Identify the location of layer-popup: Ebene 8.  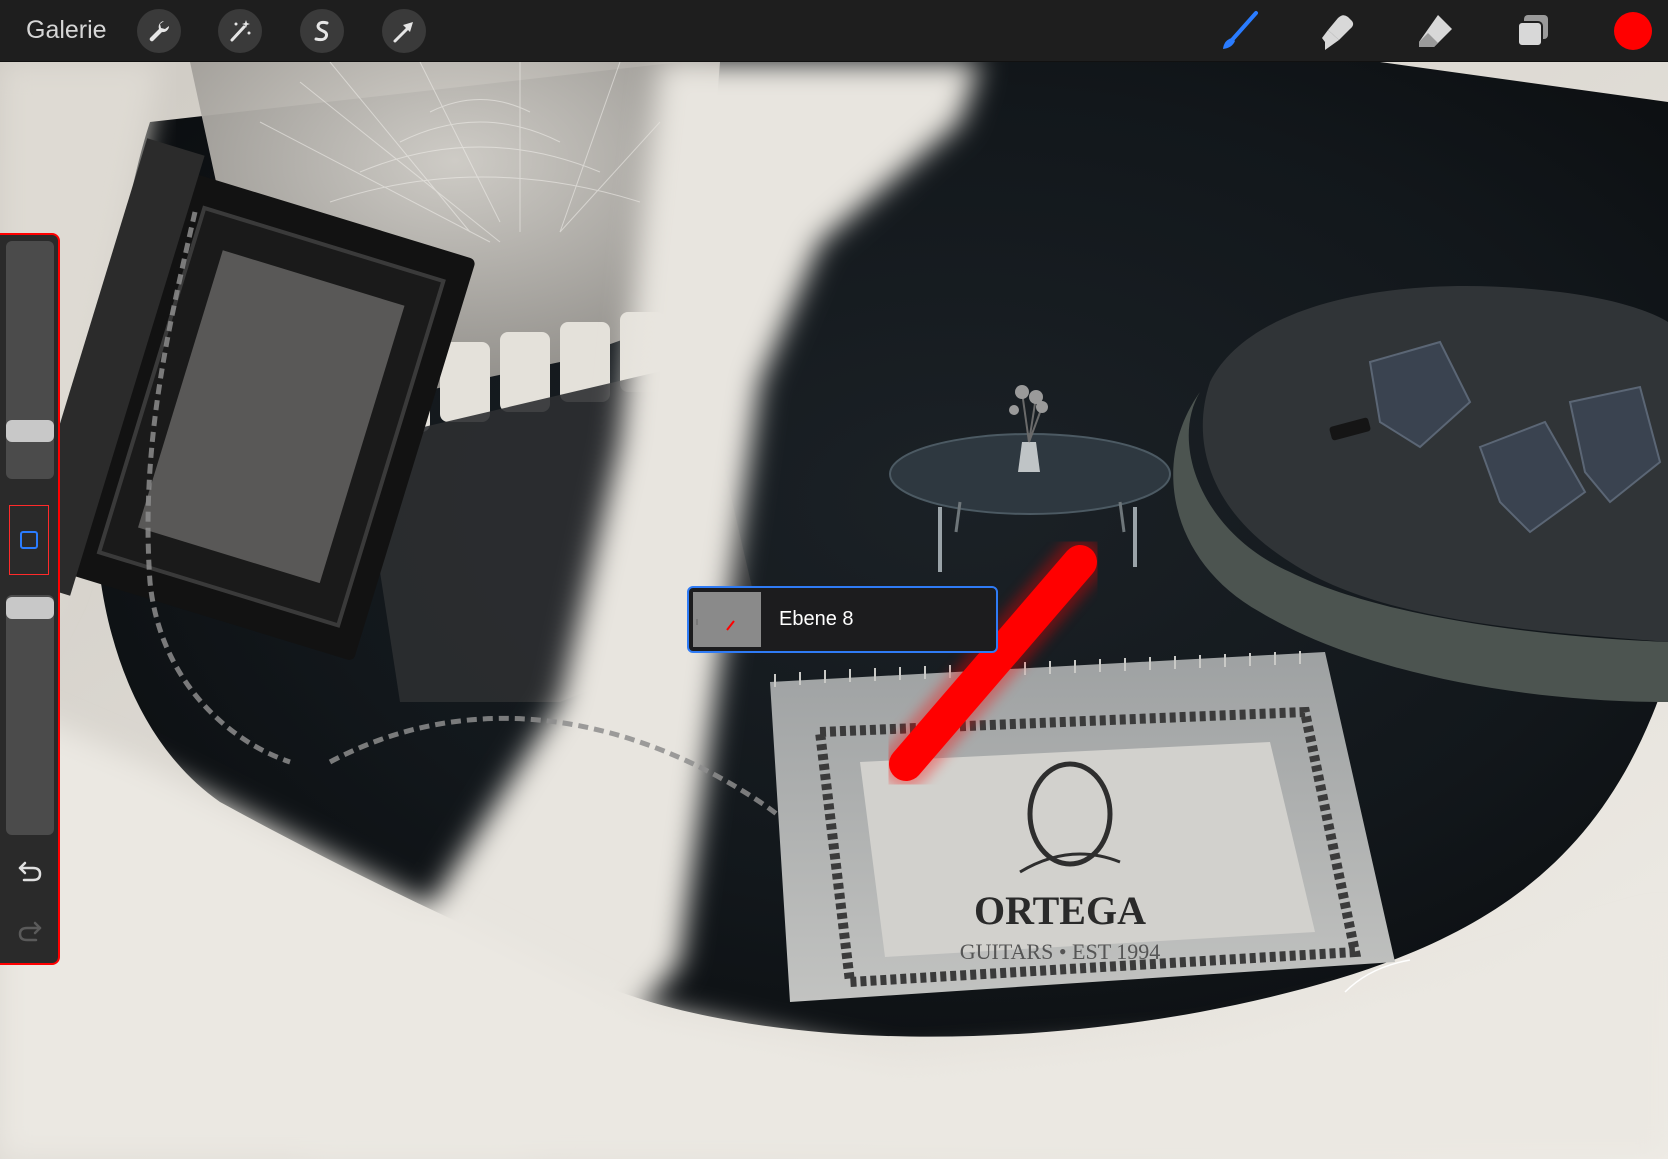
(842, 619).